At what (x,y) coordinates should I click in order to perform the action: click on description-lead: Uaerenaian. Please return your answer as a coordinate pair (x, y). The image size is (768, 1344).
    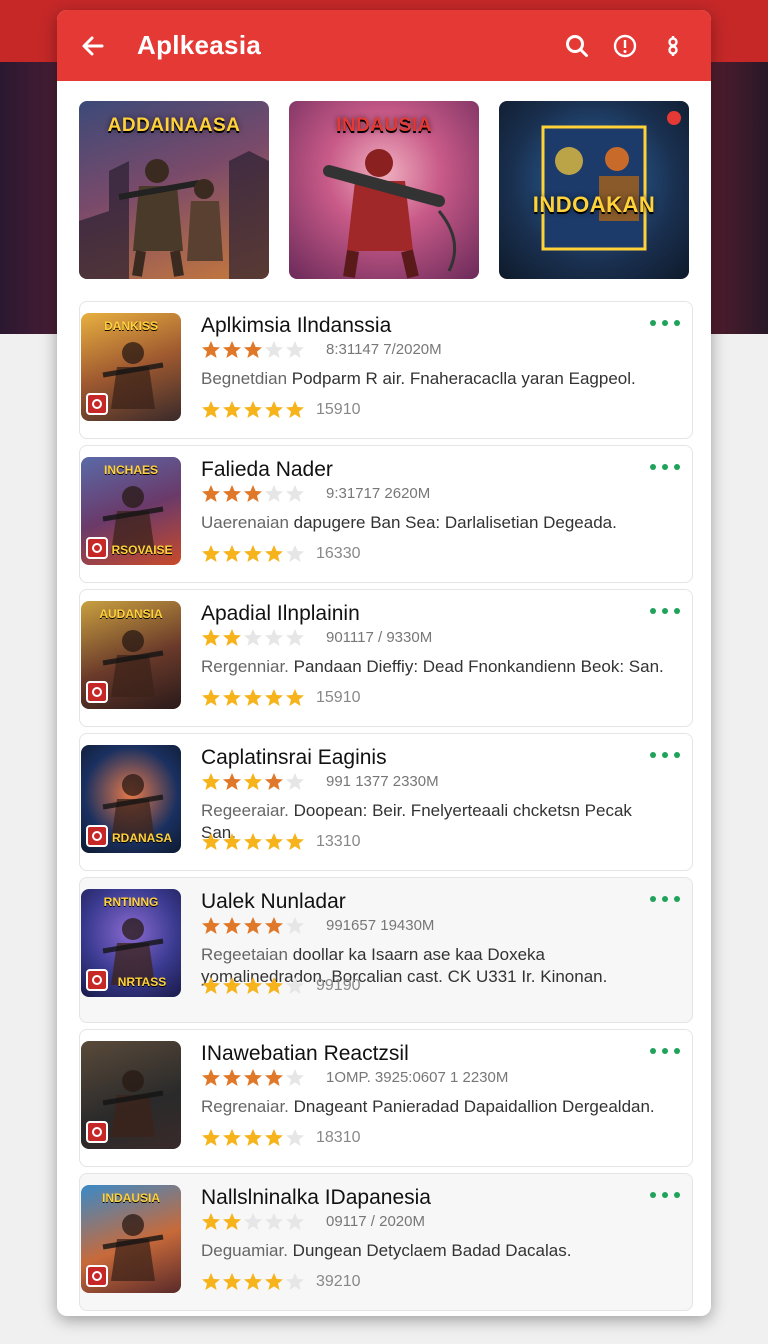
    Looking at the image, I should click on (245, 522).